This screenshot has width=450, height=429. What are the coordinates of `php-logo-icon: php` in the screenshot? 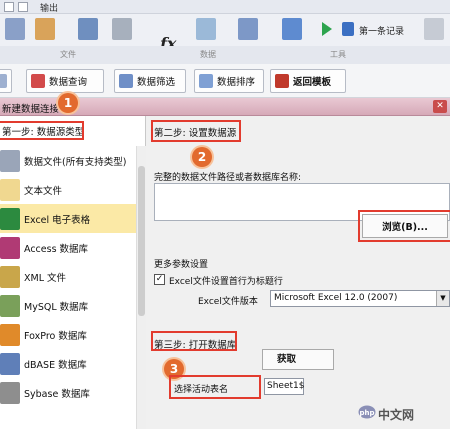 It's located at (367, 412).